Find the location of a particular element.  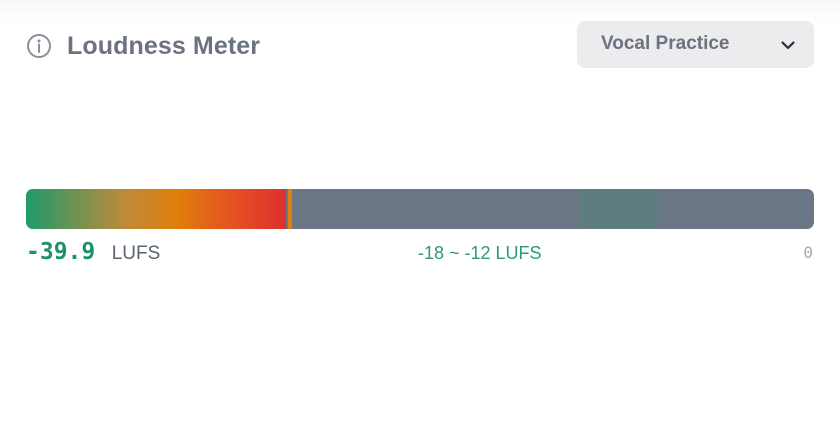

preset-selected-label: Vocal Practice is located at coordinates (665, 43).